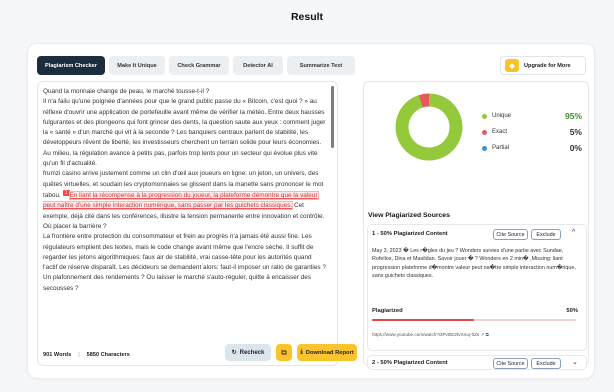  What do you see at coordinates (307, 17) in the screenshot?
I see `page-title: Result` at bounding box center [307, 17].